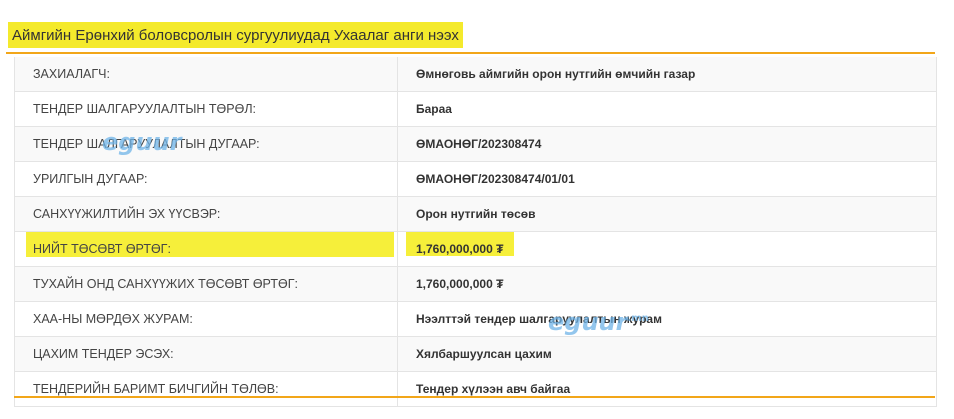 This screenshot has height=419, width=954. I want to click on row-label: ТЕНДЕРИЙН БАРИМТ БИЧГИЙН ТӨЛӨВ:, so click(206, 389).